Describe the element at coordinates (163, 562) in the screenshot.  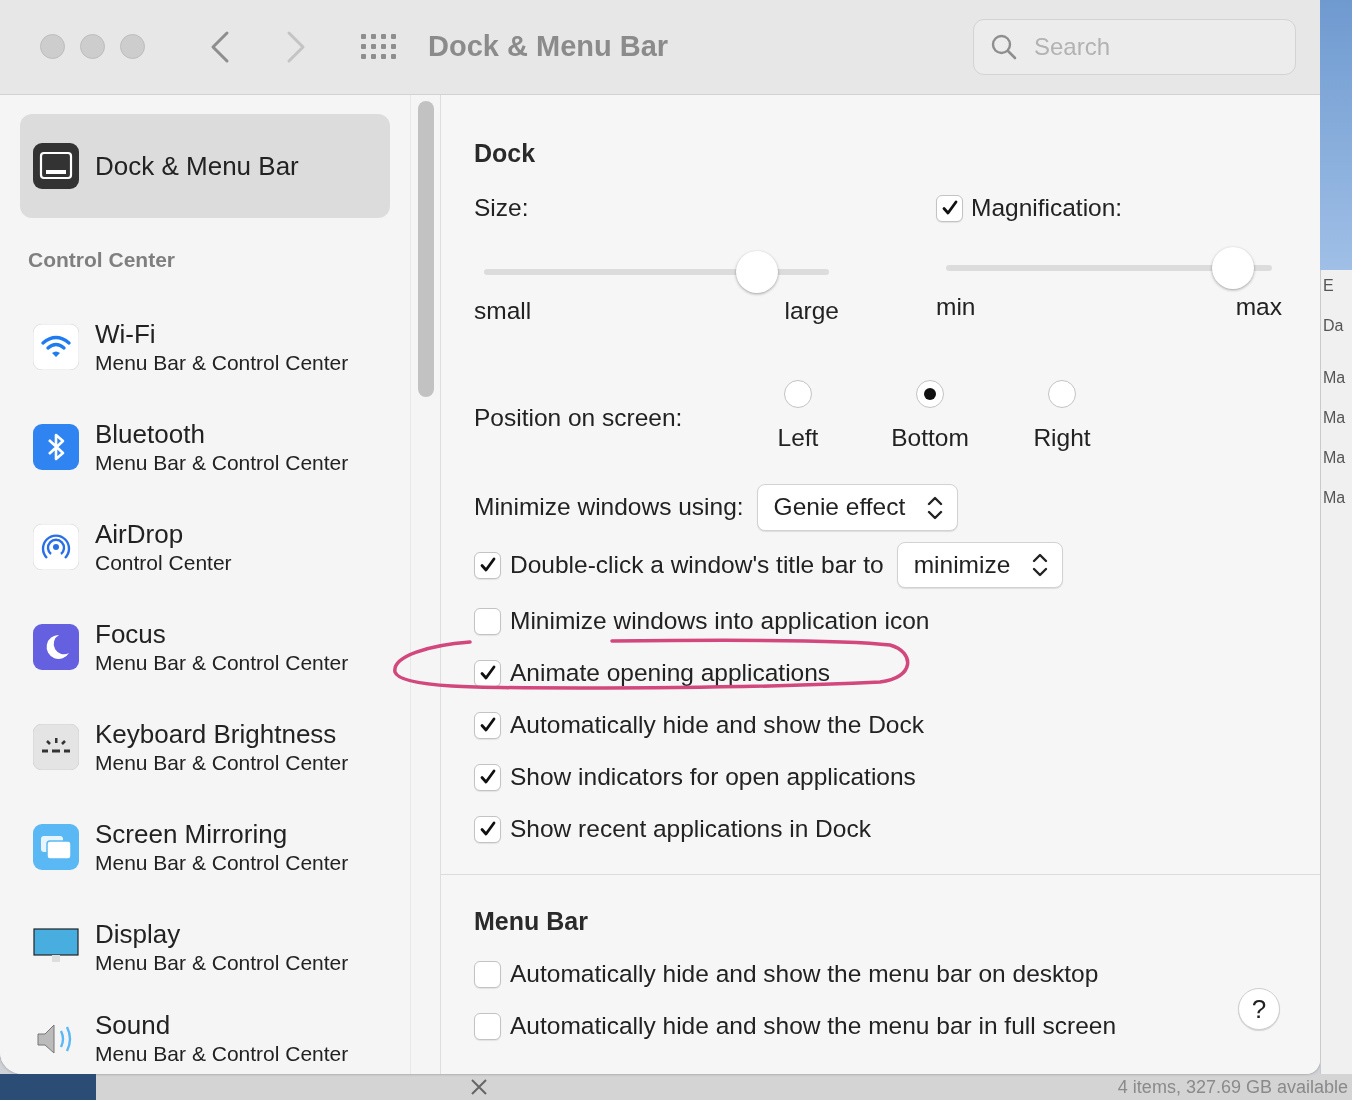
I see `sidebar-item-subtitle: Control Center` at that location.